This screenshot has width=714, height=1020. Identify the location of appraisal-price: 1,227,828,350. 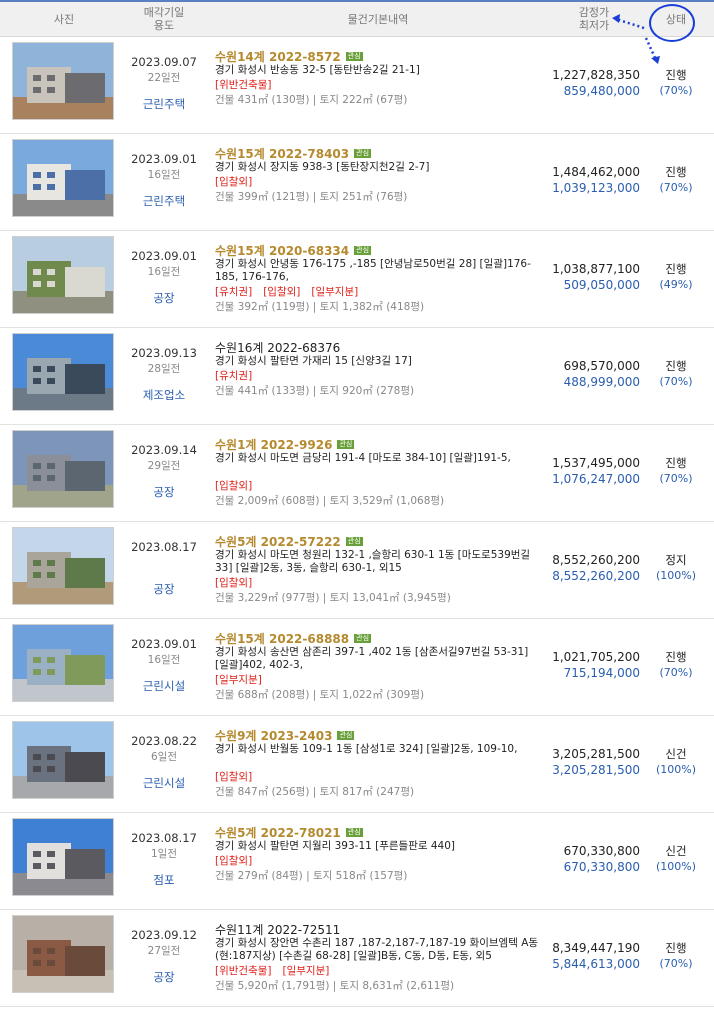
(596, 75).